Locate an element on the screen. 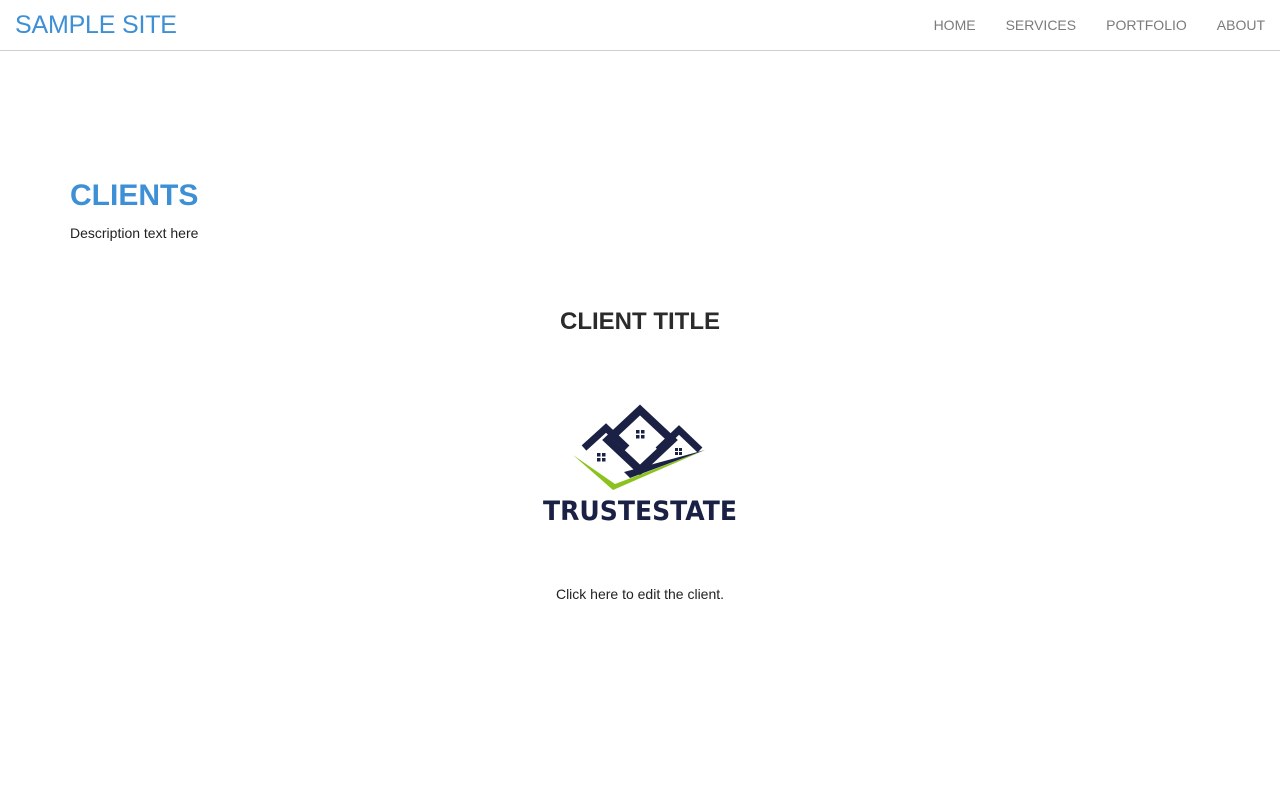 Image resolution: width=1280 pixels, height=800 pixels. nav-link-home: HOME is located at coordinates (955, 16).